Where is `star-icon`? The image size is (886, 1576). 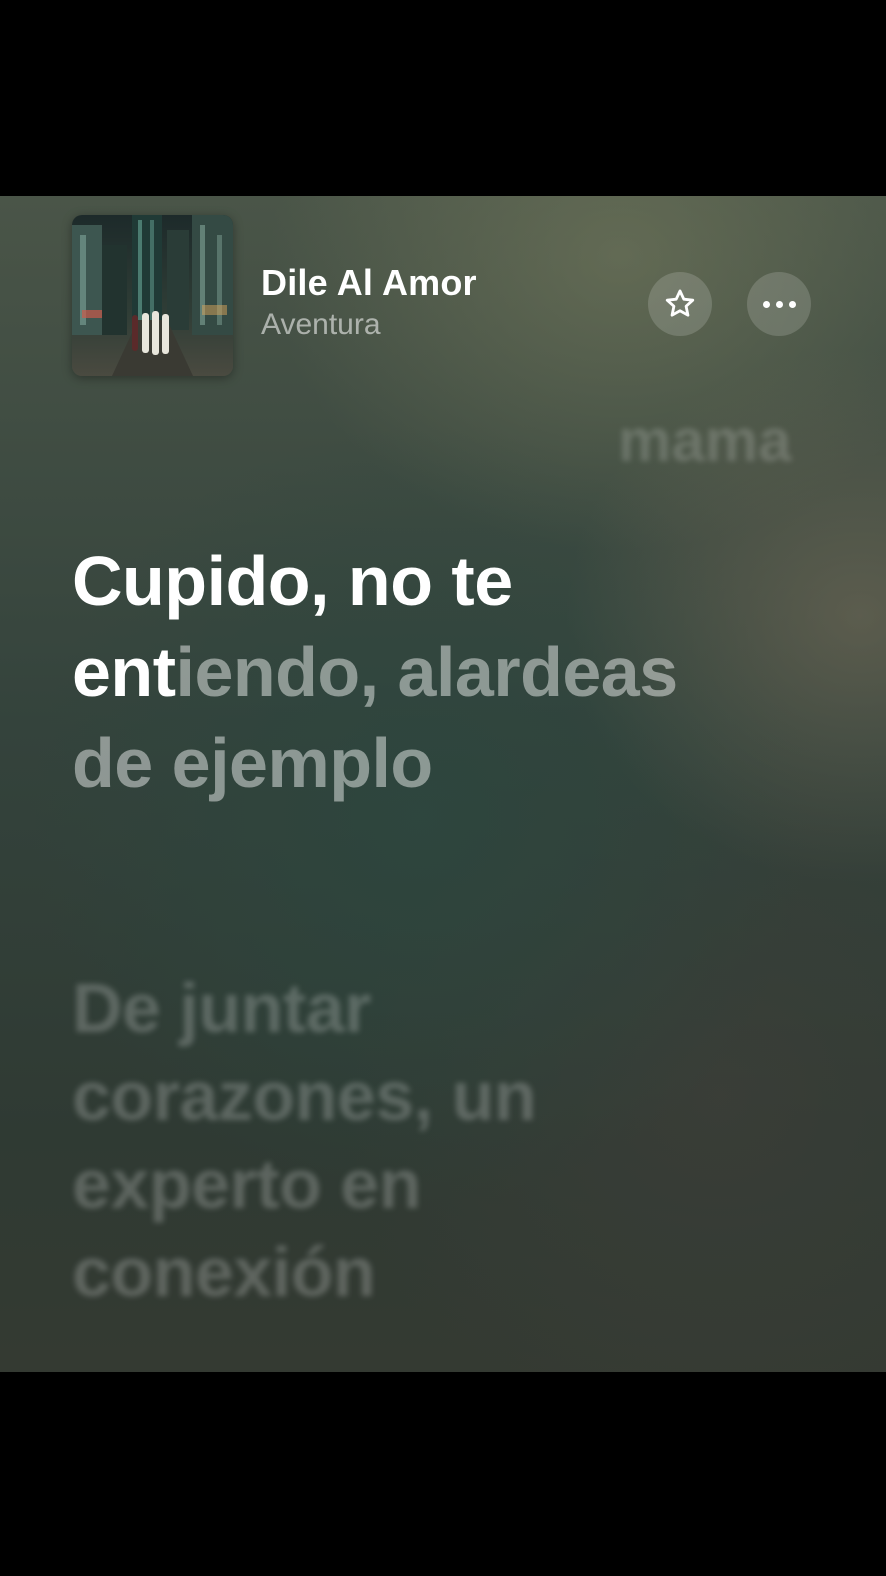 star-icon is located at coordinates (680, 303).